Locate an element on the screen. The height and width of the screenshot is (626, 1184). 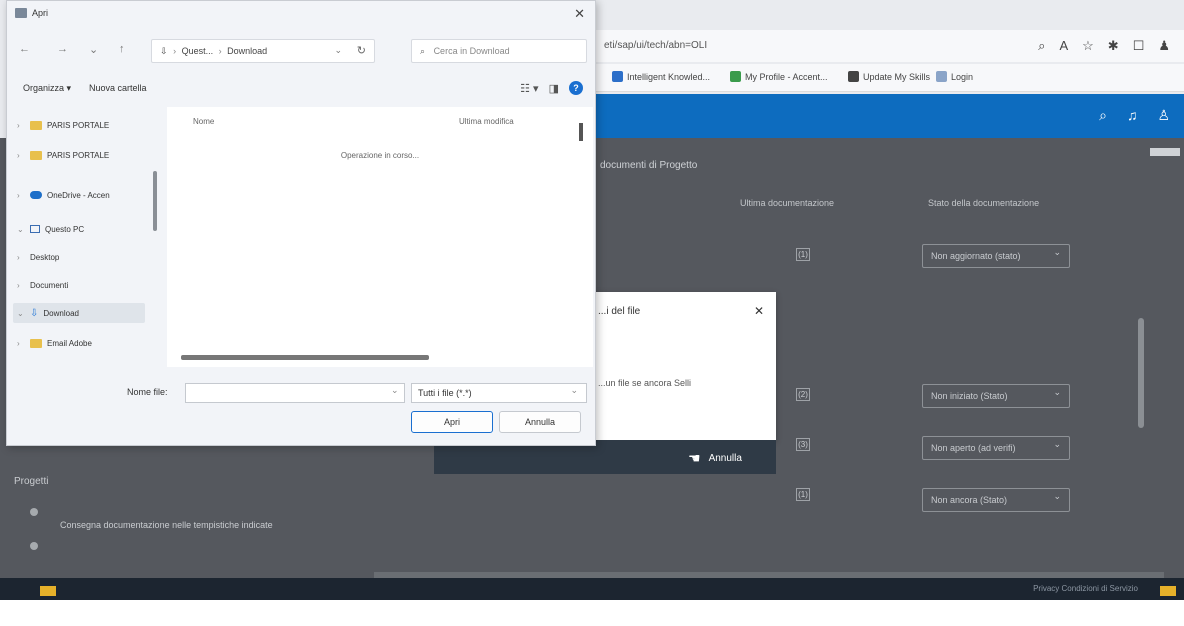
command-bar: Organizza ▾ Nuova cartella ☷ ▾ ◨ ? is located at coordinates (301, 89).